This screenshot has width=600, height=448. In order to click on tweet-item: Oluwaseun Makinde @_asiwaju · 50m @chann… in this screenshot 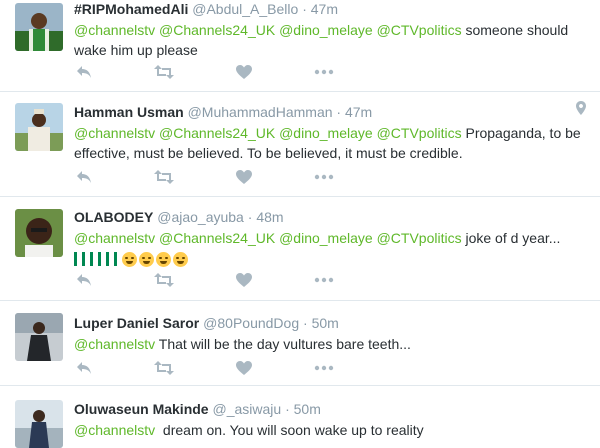, I will do `click(300, 417)`.